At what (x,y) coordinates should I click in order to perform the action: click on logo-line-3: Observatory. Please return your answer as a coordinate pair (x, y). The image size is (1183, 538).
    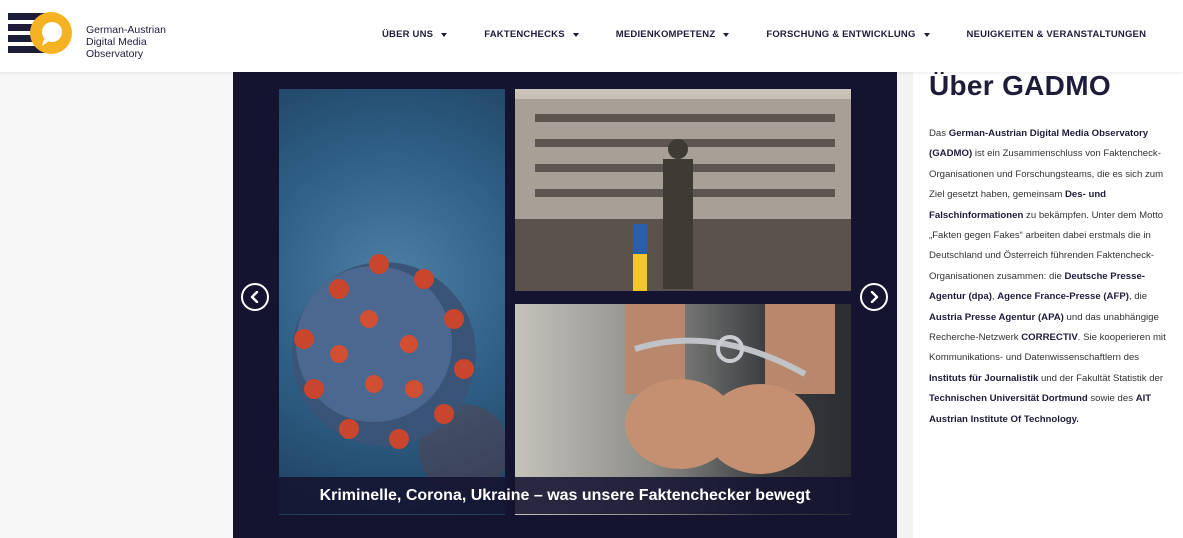
    Looking at the image, I should click on (115, 54).